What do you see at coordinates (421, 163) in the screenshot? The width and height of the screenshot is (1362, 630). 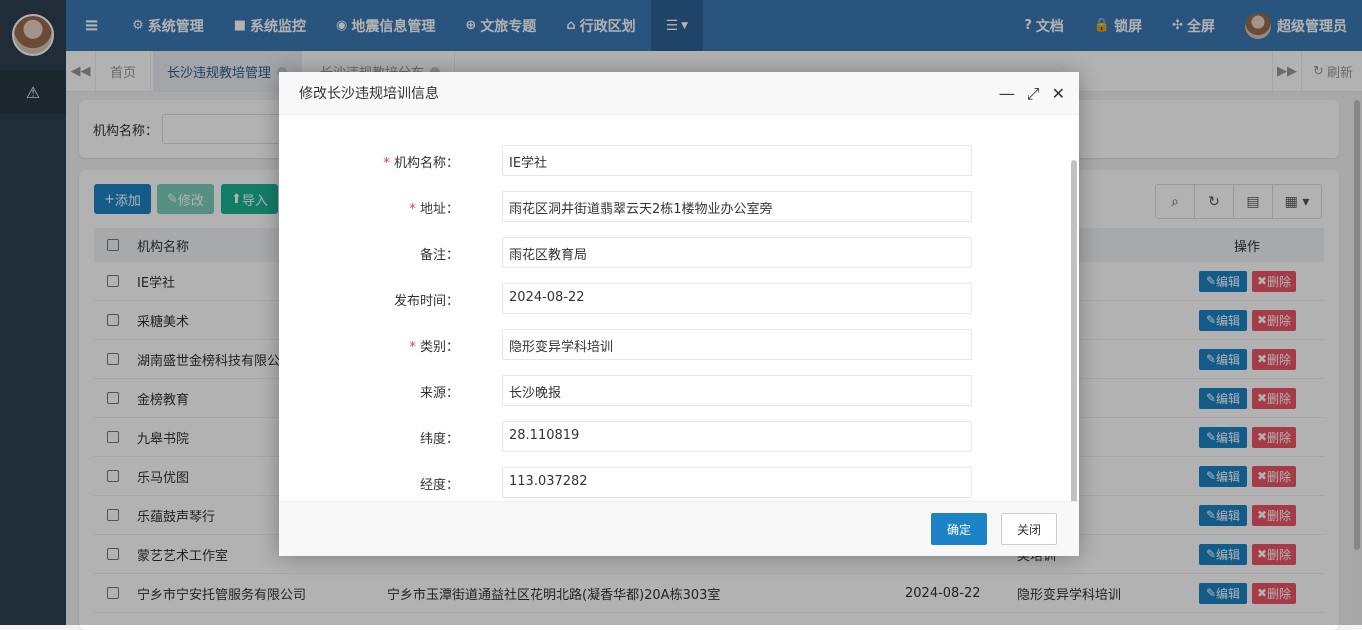 I see `field-label: * 机构名称：` at bounding box center [421, 163].